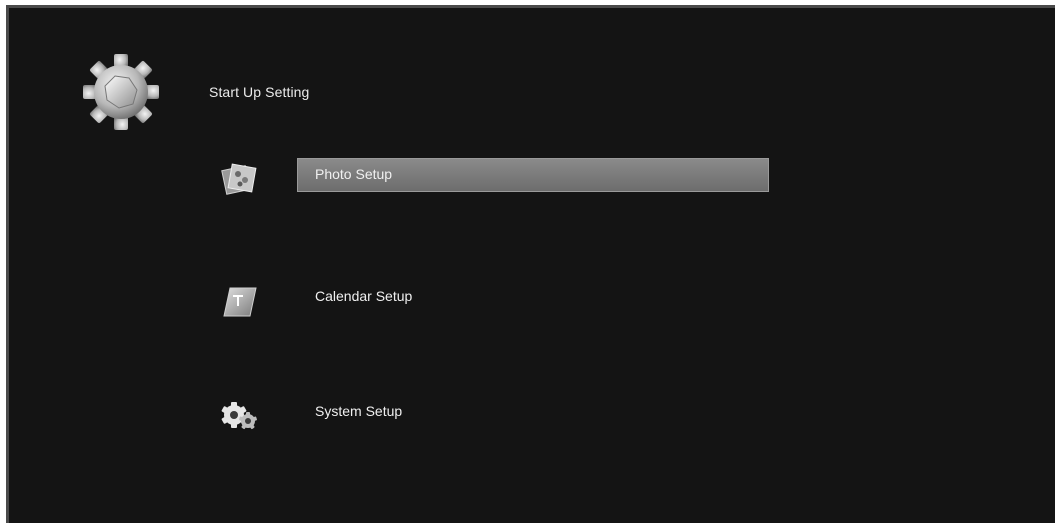 This screenshot has height=523, width=1055. I want to click on photos-icon, so click(239, 179).